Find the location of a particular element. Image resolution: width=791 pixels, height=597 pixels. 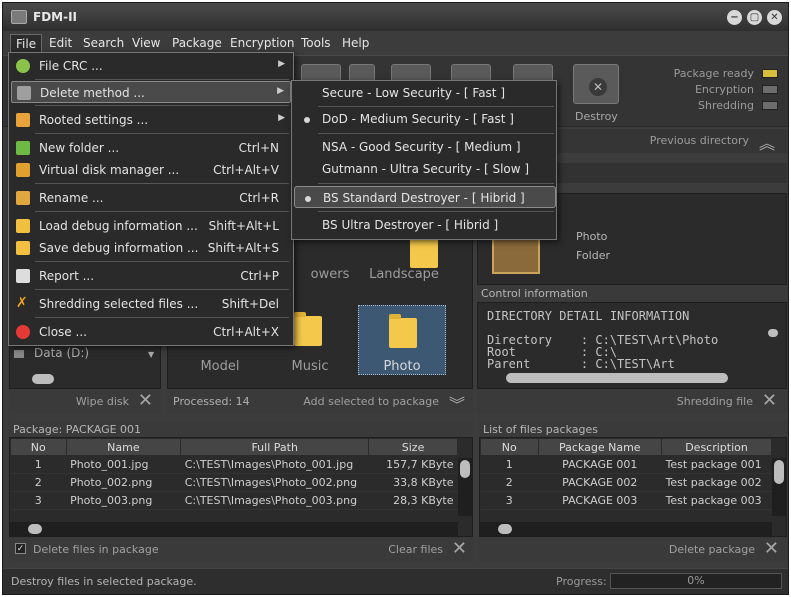

shredding-file-button: Shredding file is located at coordinates (715, 401).